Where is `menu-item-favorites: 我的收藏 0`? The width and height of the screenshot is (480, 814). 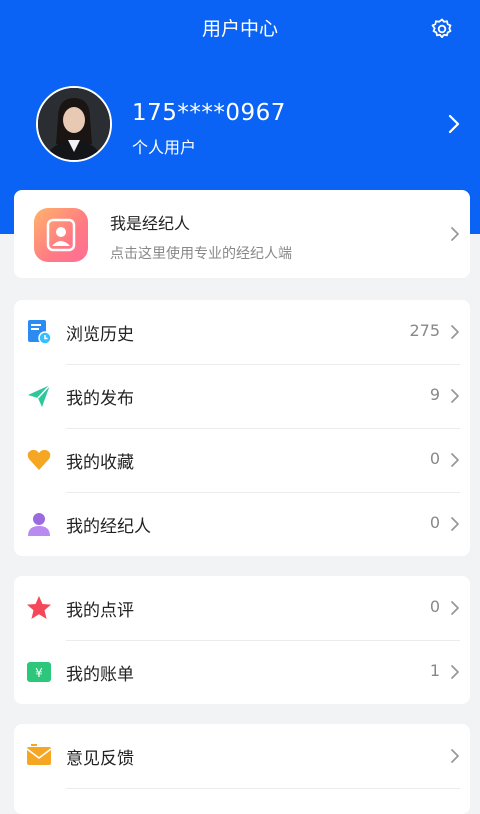
menu-item-favorites: 我的收藏 0 is located at coordinates (242, 460).